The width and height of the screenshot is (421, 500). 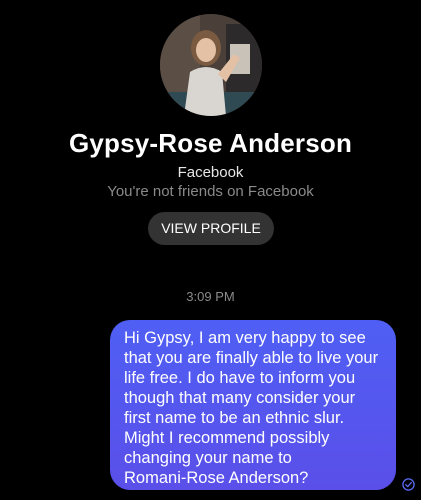 What do you see at coordinates (408, 484) in the screenshot?
I see `check-circle-icon` at bounding box center [408, 484].